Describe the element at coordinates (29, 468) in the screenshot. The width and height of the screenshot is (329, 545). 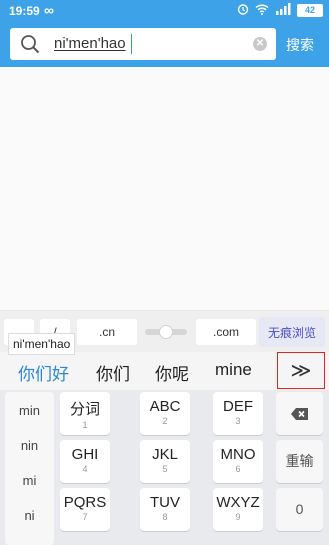
I see `pinyin-options: min nin mi ni` at that location.